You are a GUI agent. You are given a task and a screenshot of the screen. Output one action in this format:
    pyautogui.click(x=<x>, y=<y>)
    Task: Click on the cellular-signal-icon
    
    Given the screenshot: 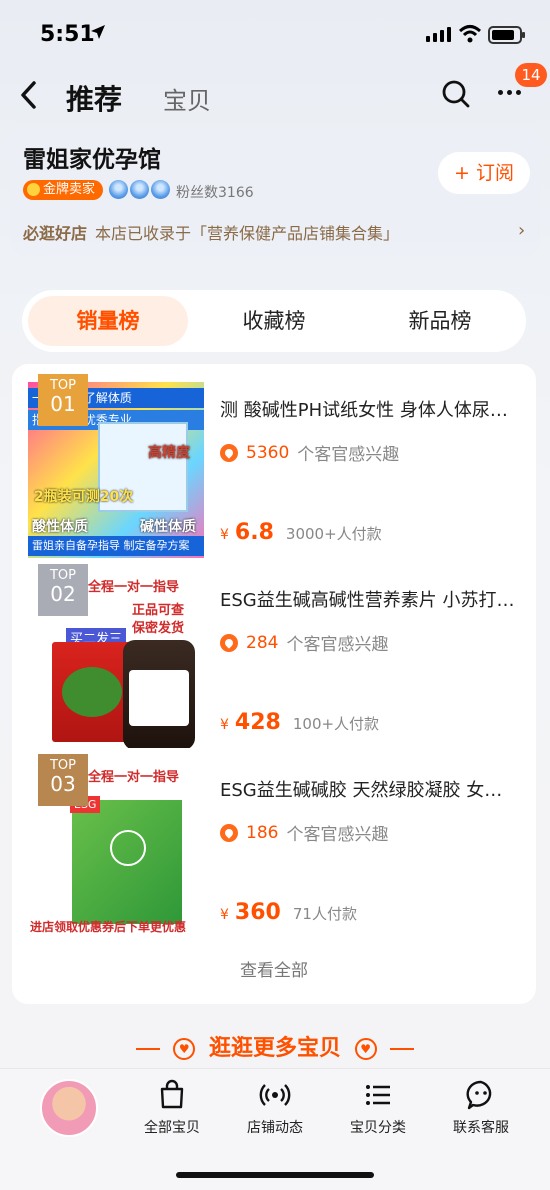 What is the action you would take?
    pyautogui.click(x=438, y=34)
    